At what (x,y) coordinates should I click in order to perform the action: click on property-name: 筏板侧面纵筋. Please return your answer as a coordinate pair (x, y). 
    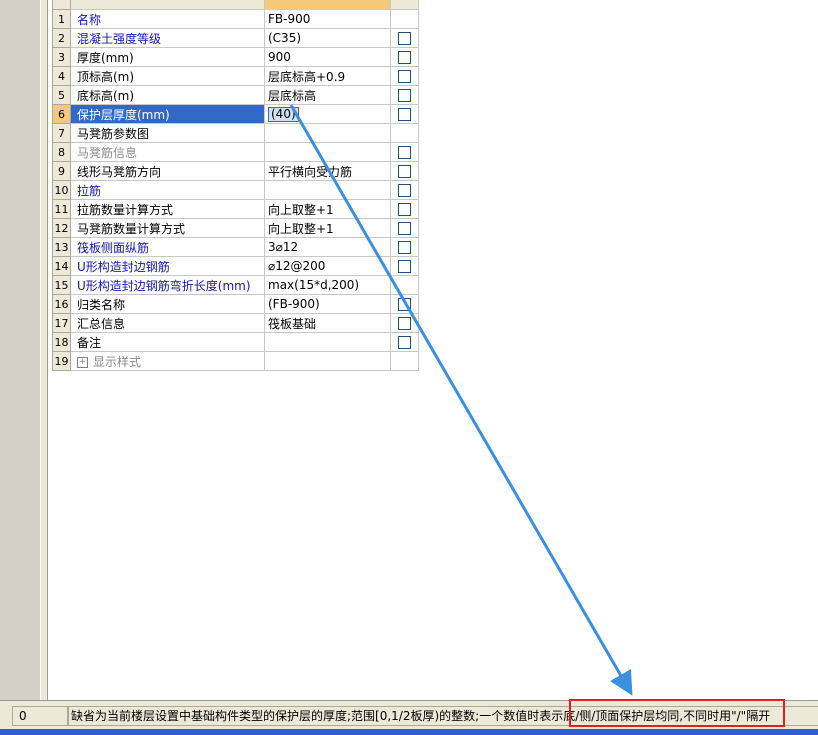
    Looking at the image, I should click on (167, 247).